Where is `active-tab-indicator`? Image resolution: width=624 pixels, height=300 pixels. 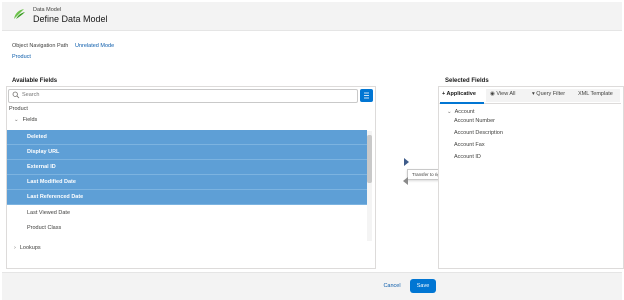 active-tab-indicator is located at coordinates (462, 103).